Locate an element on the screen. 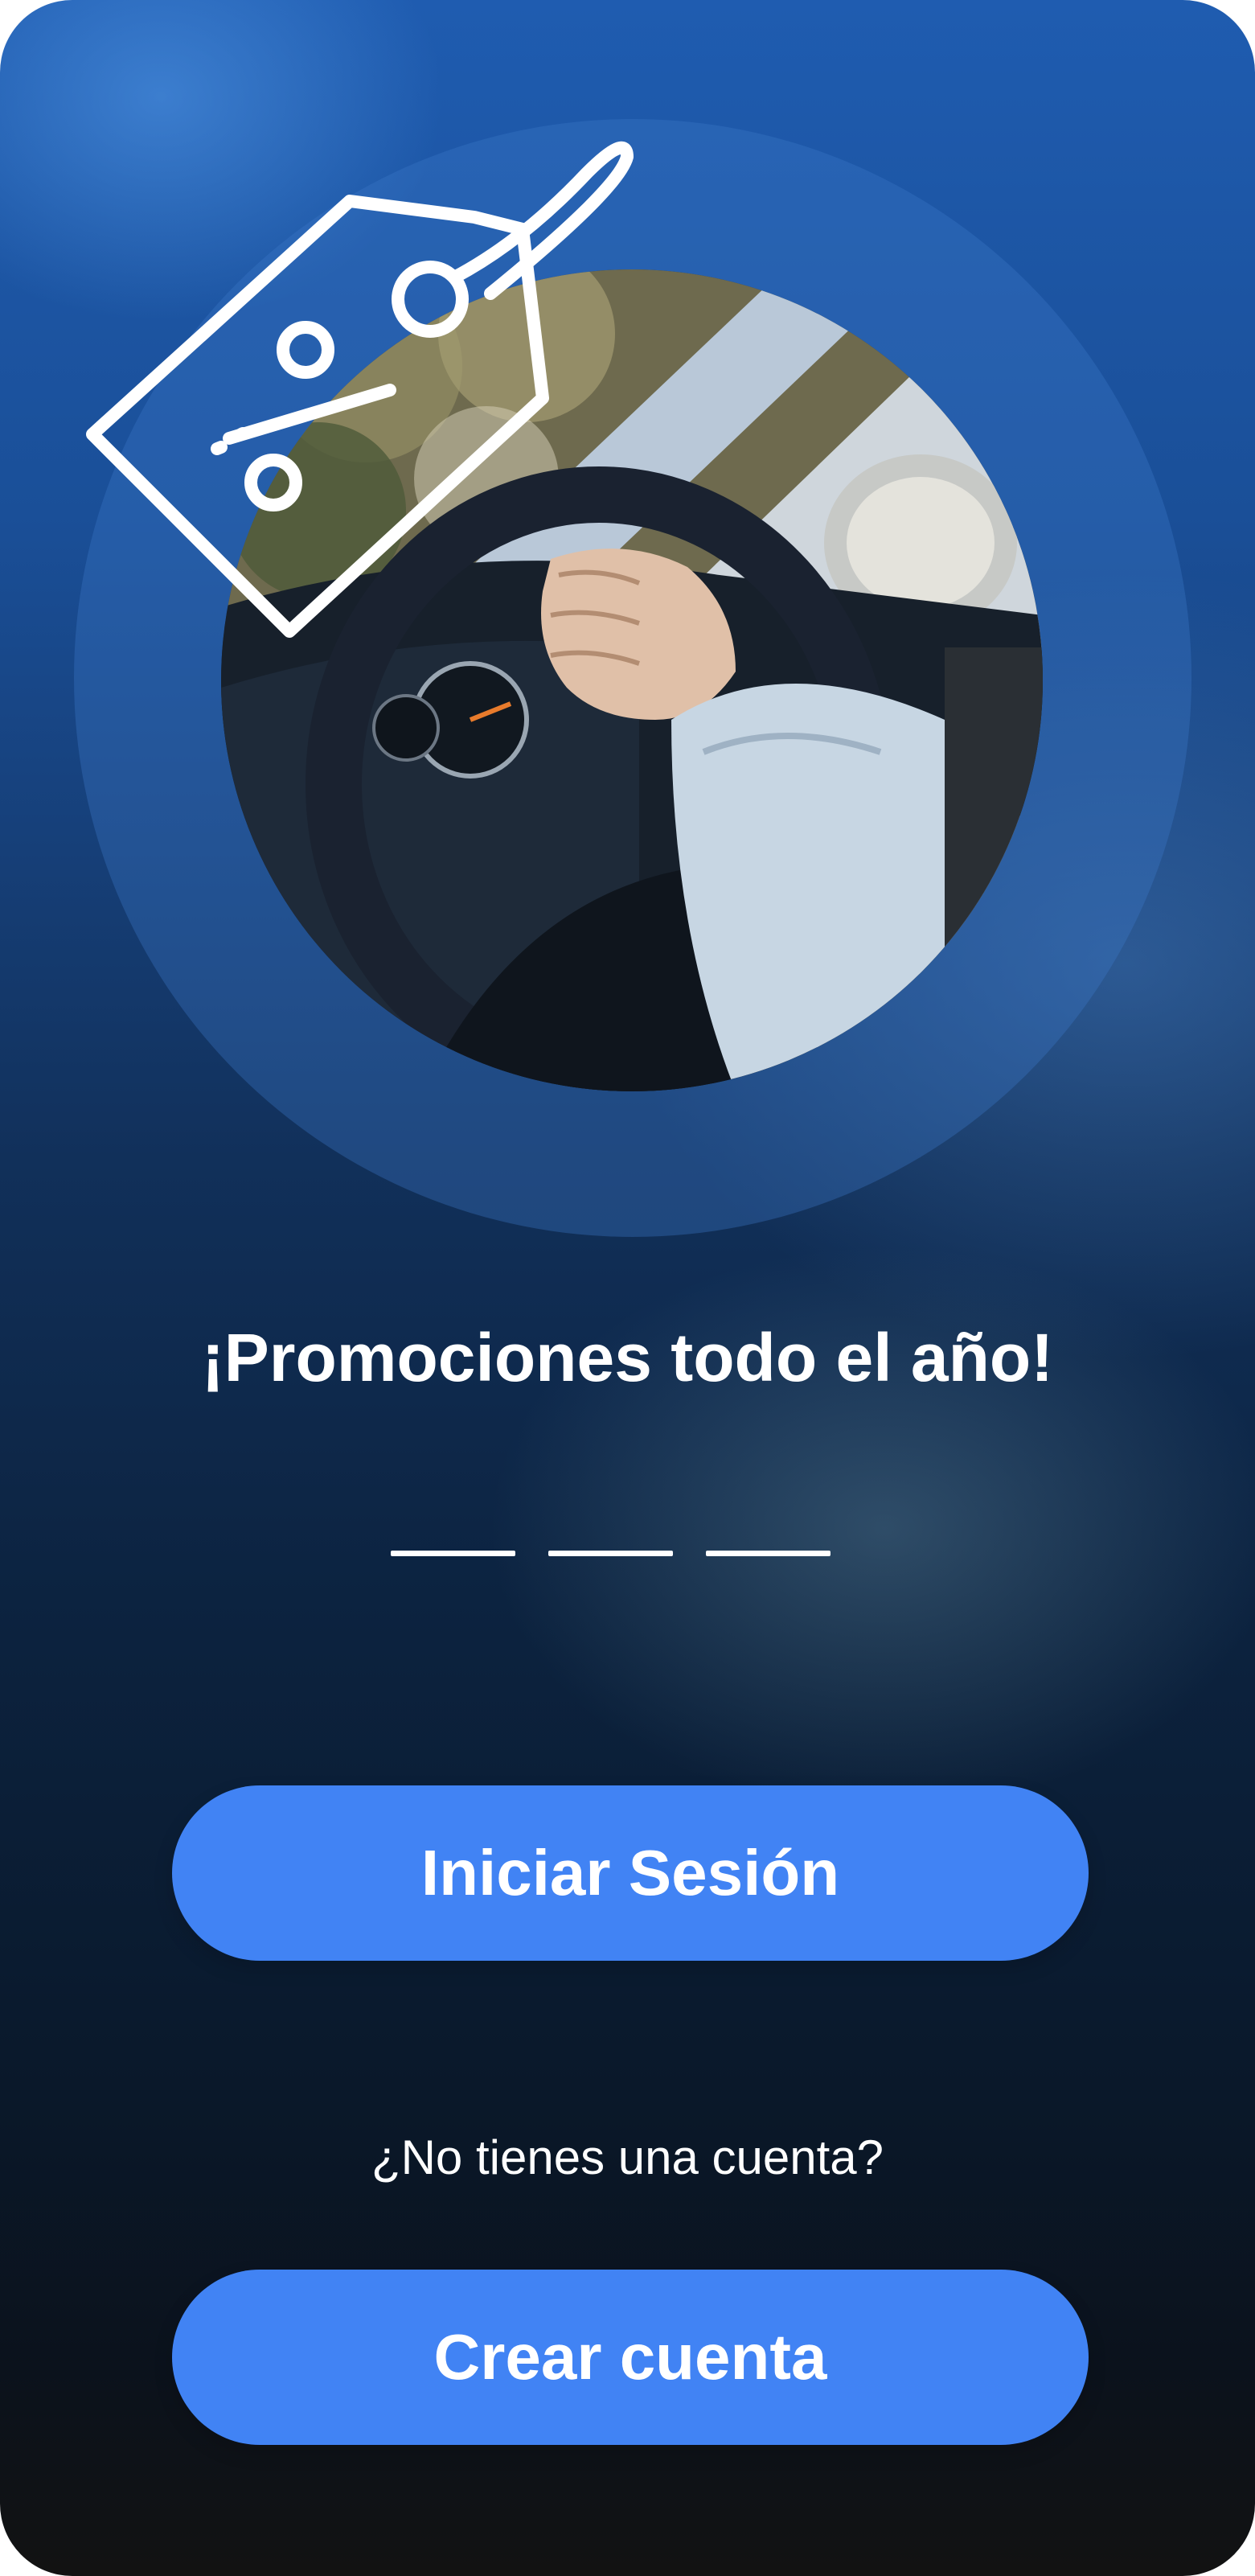  no-account-prompt: ¿No tienes una cuenta? is located at coordinates (627, 2157).